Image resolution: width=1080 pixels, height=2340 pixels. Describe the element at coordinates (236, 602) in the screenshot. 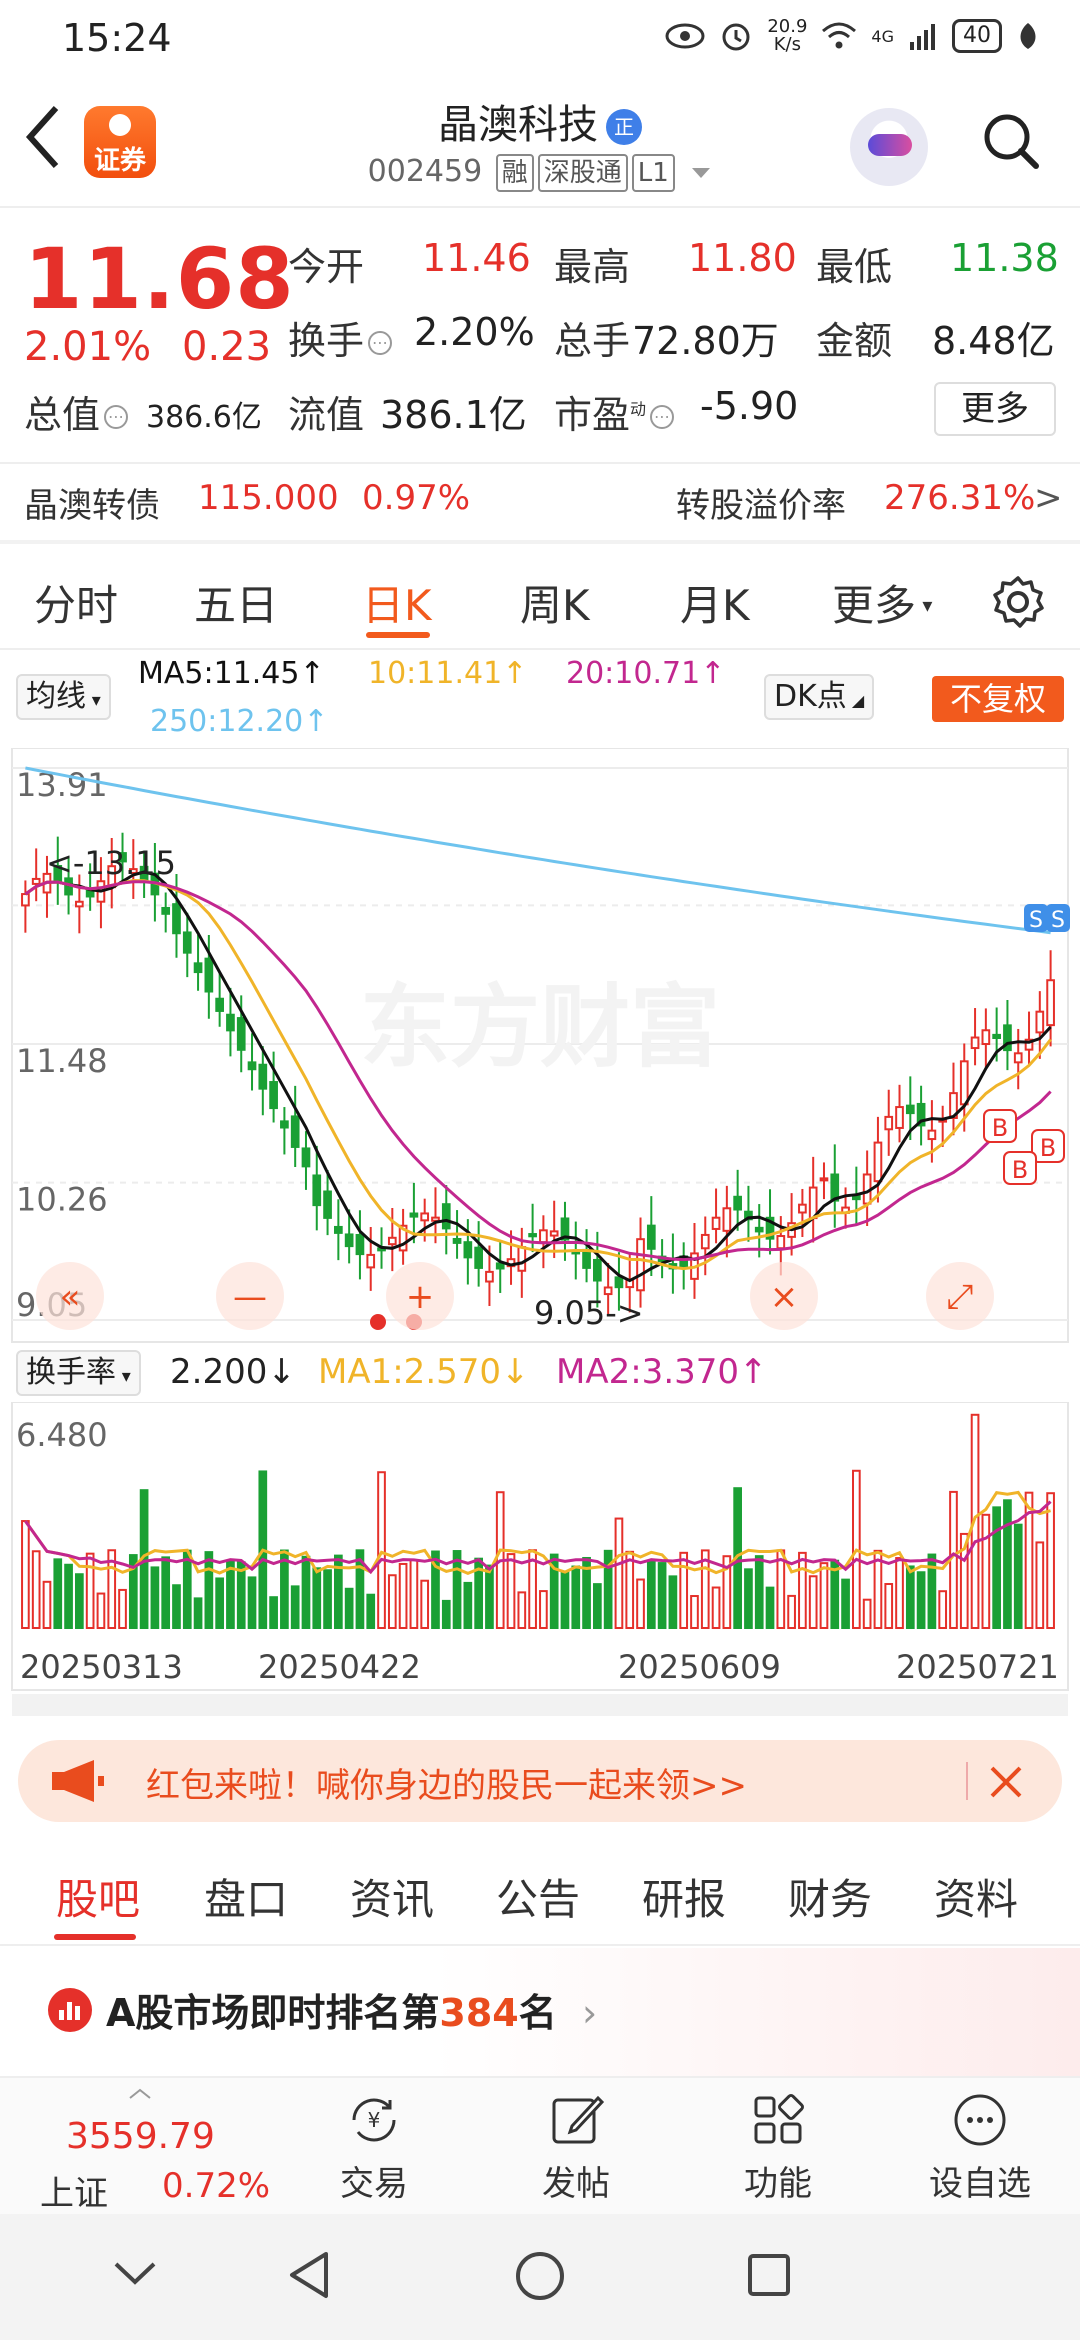

I see `tab-five-day: 五日` at that location.